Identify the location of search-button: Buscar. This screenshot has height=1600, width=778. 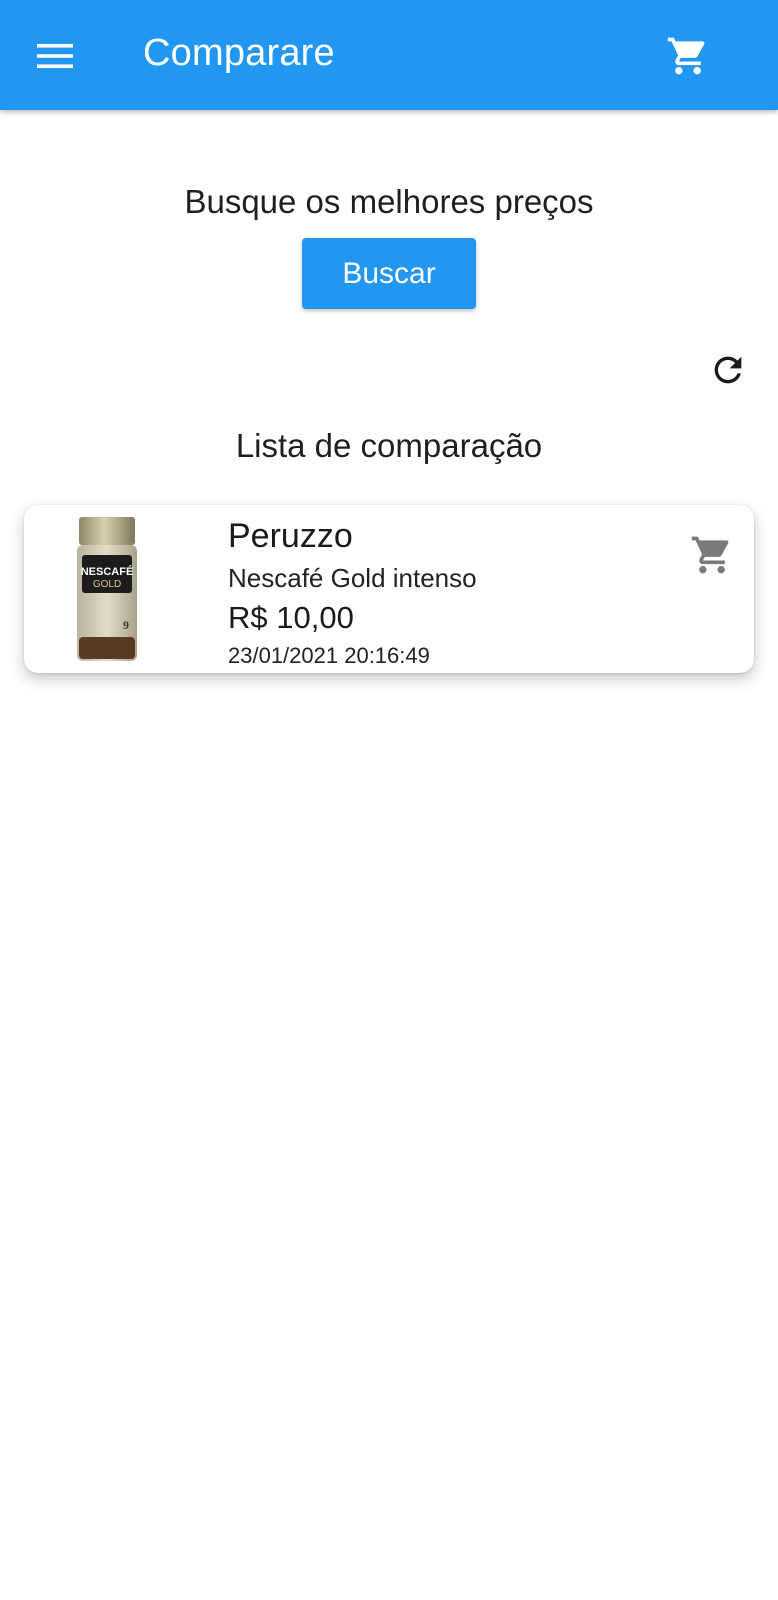
(389, 273).